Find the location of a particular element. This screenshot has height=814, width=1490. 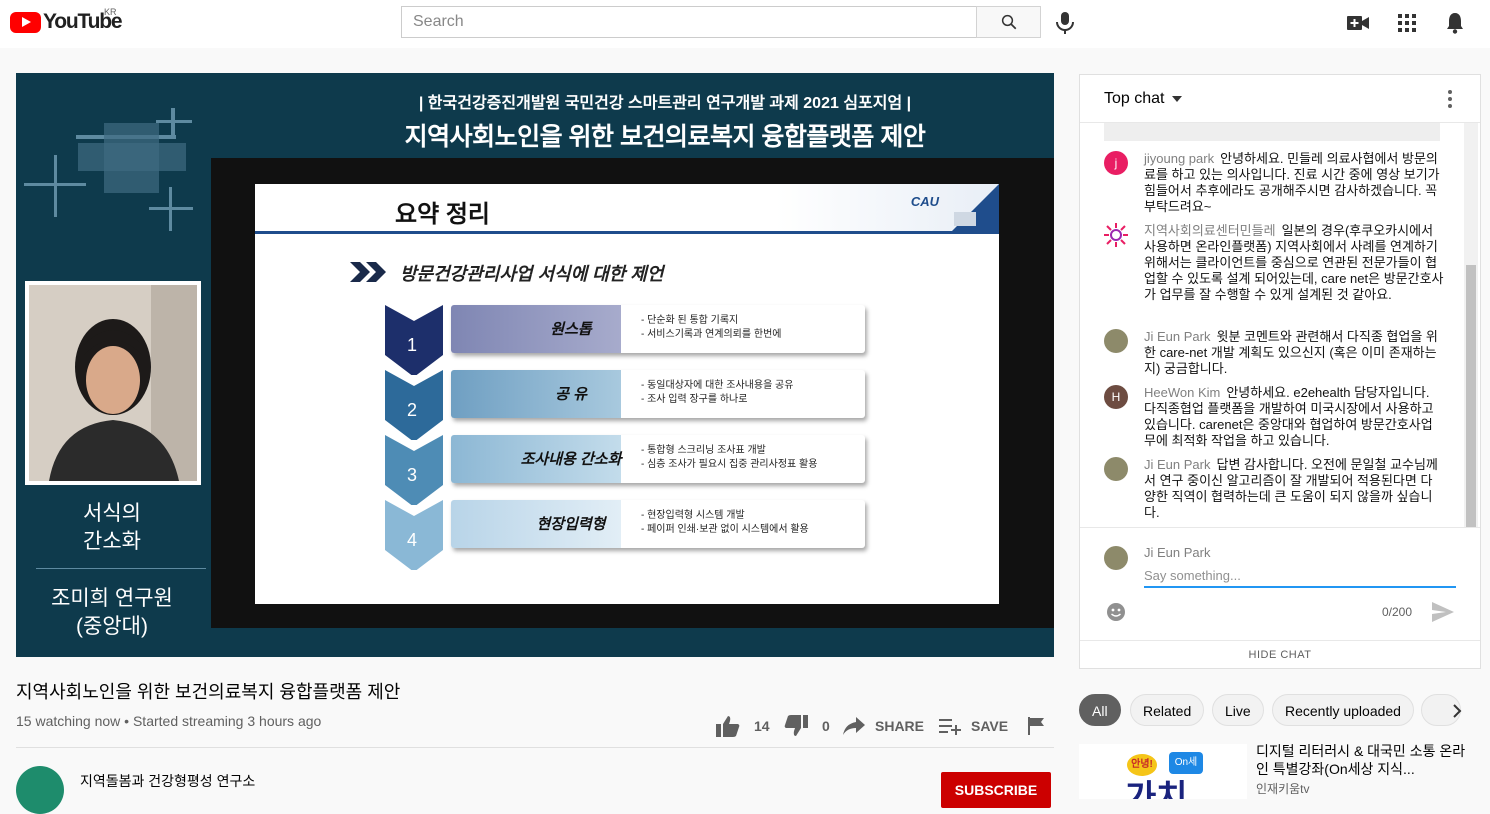

step-number: 4 is located at coordinates (412, 540).